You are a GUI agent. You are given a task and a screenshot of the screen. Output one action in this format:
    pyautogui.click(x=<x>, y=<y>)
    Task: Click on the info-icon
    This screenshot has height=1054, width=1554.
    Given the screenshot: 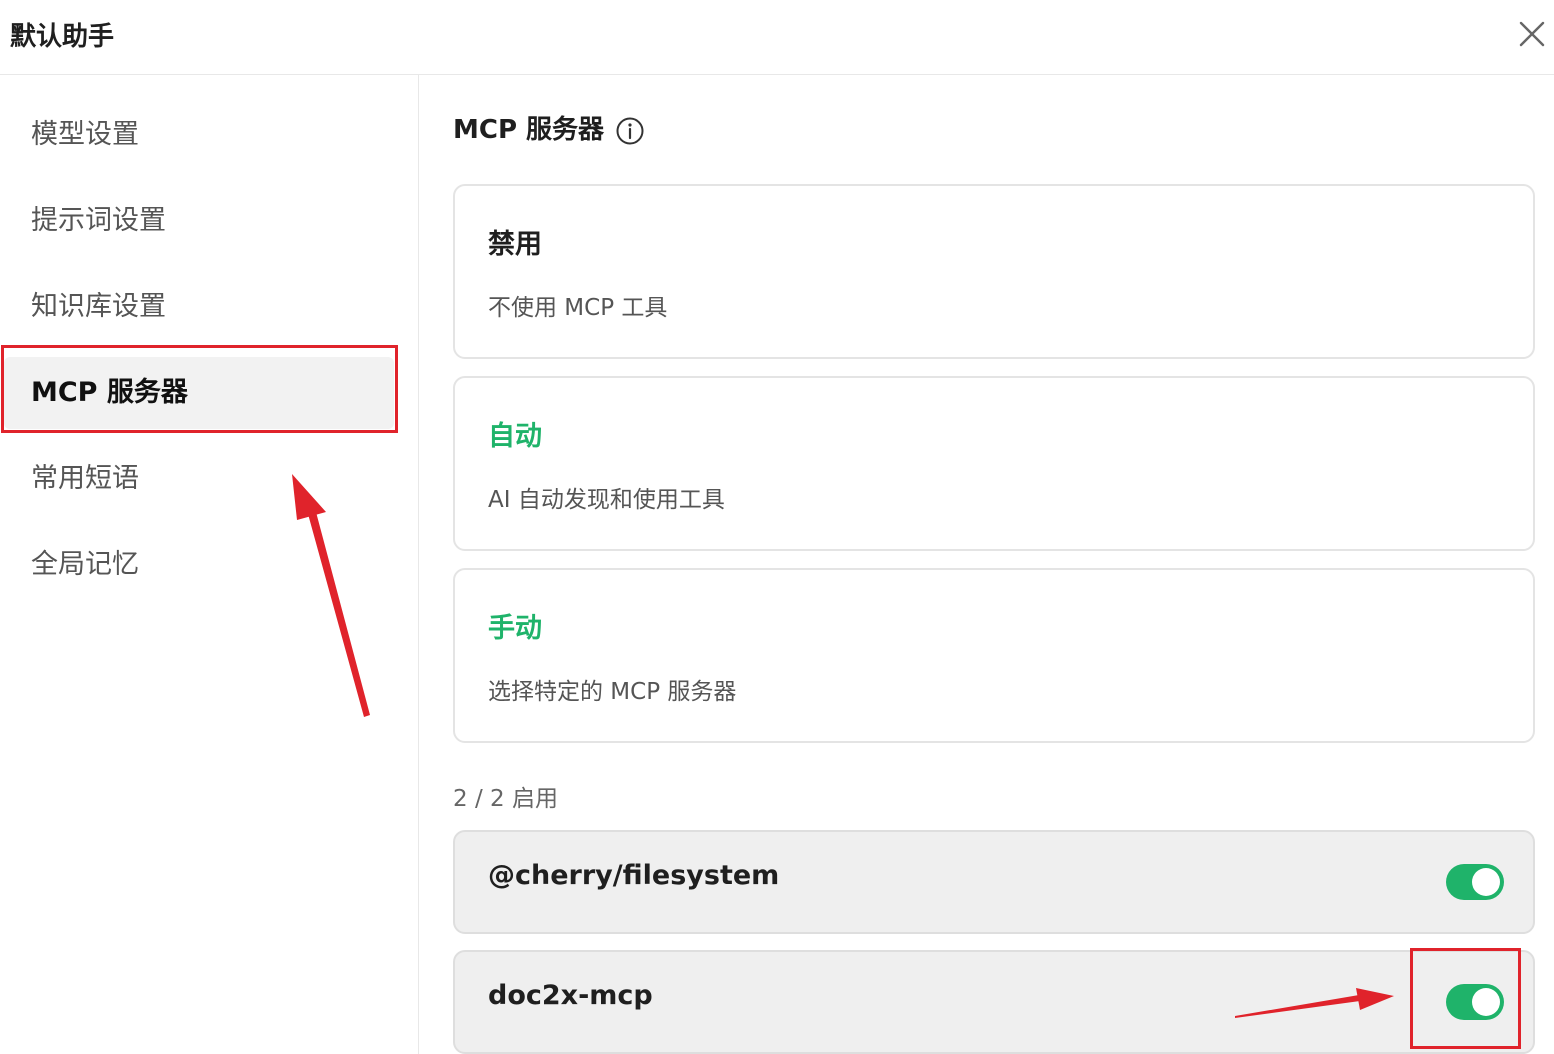 What is the action you would take?
    pyautogui.click(x=630, y=131)
    